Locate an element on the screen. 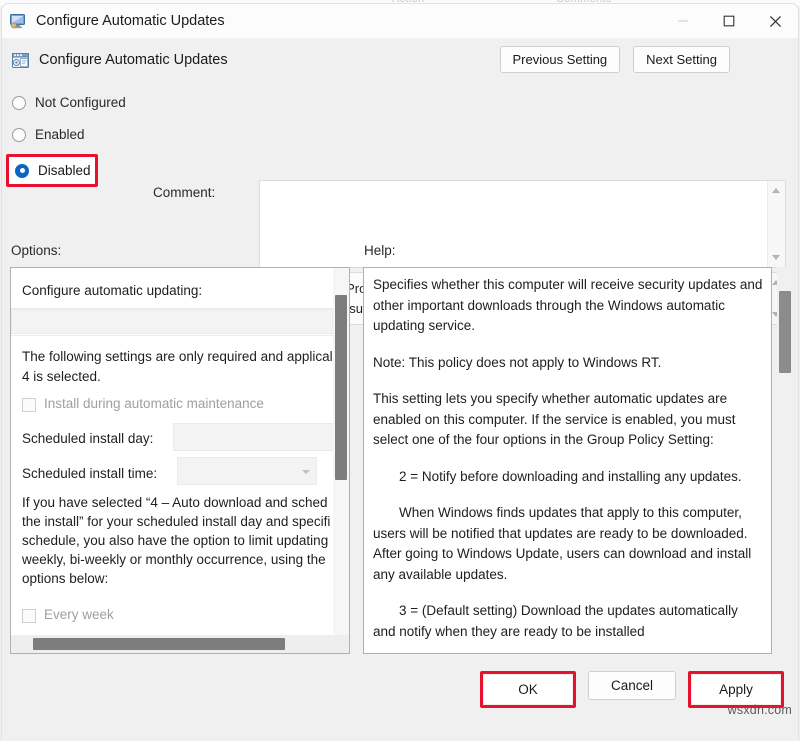  options-horizontal-scrollbar is located at coordinates (180, 644).